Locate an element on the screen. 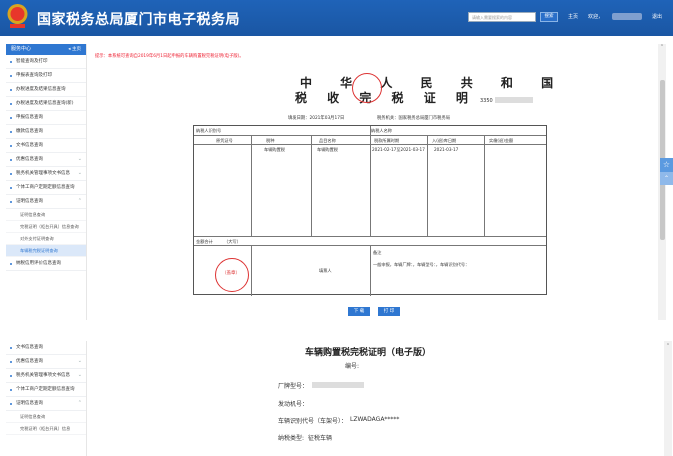 The width and height of the screenshot is (673, 456). username-redacted is located at coordinates (627, 16).